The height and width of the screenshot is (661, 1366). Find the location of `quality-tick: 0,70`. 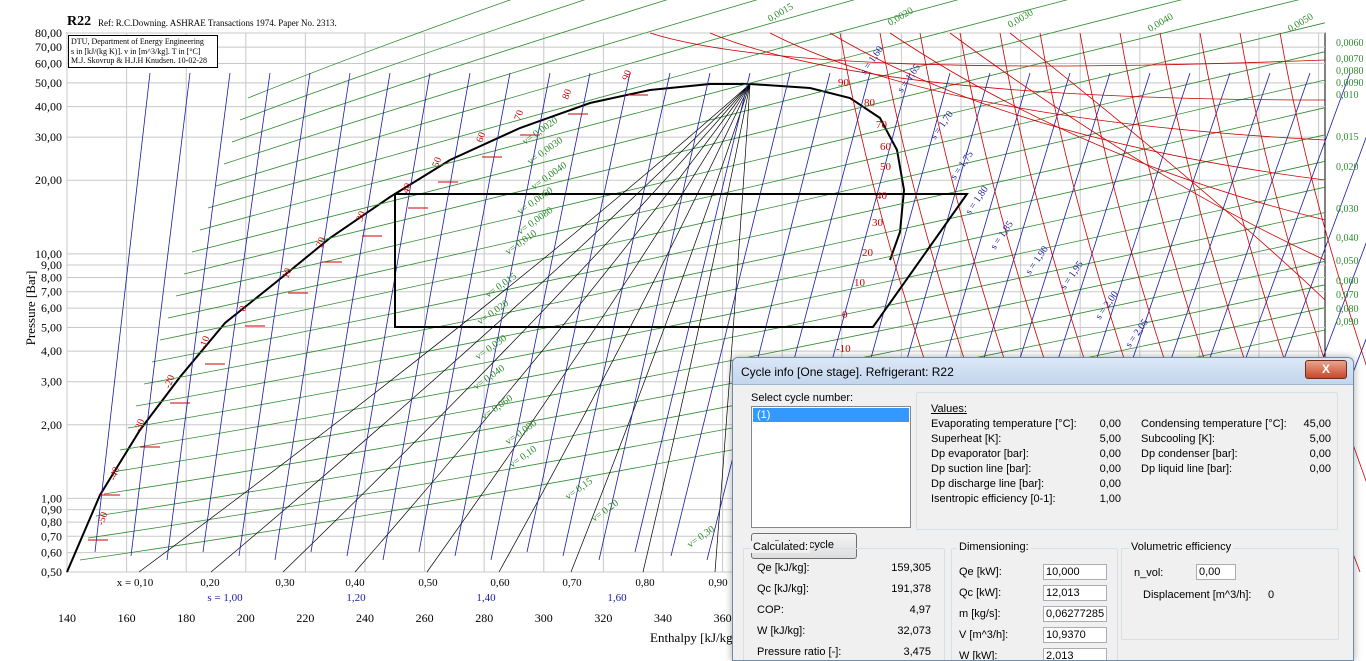

quality-tick: 0,70 is located at coordinates (572, 583).